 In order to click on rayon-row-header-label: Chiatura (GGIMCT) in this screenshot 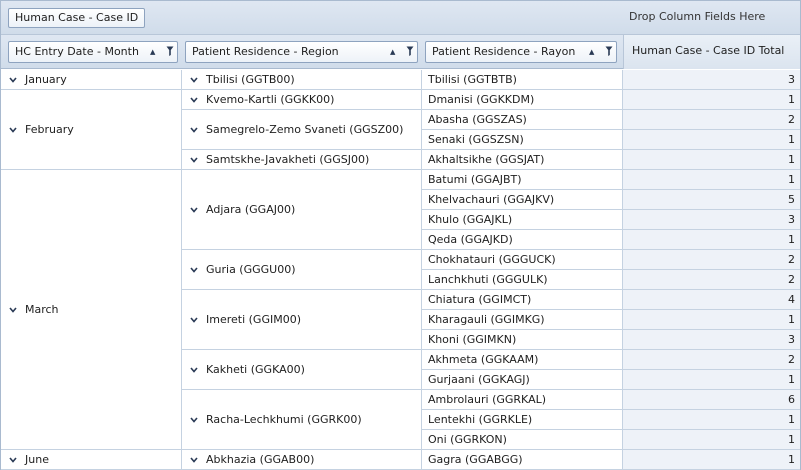, I will do `click(480, 299)`.